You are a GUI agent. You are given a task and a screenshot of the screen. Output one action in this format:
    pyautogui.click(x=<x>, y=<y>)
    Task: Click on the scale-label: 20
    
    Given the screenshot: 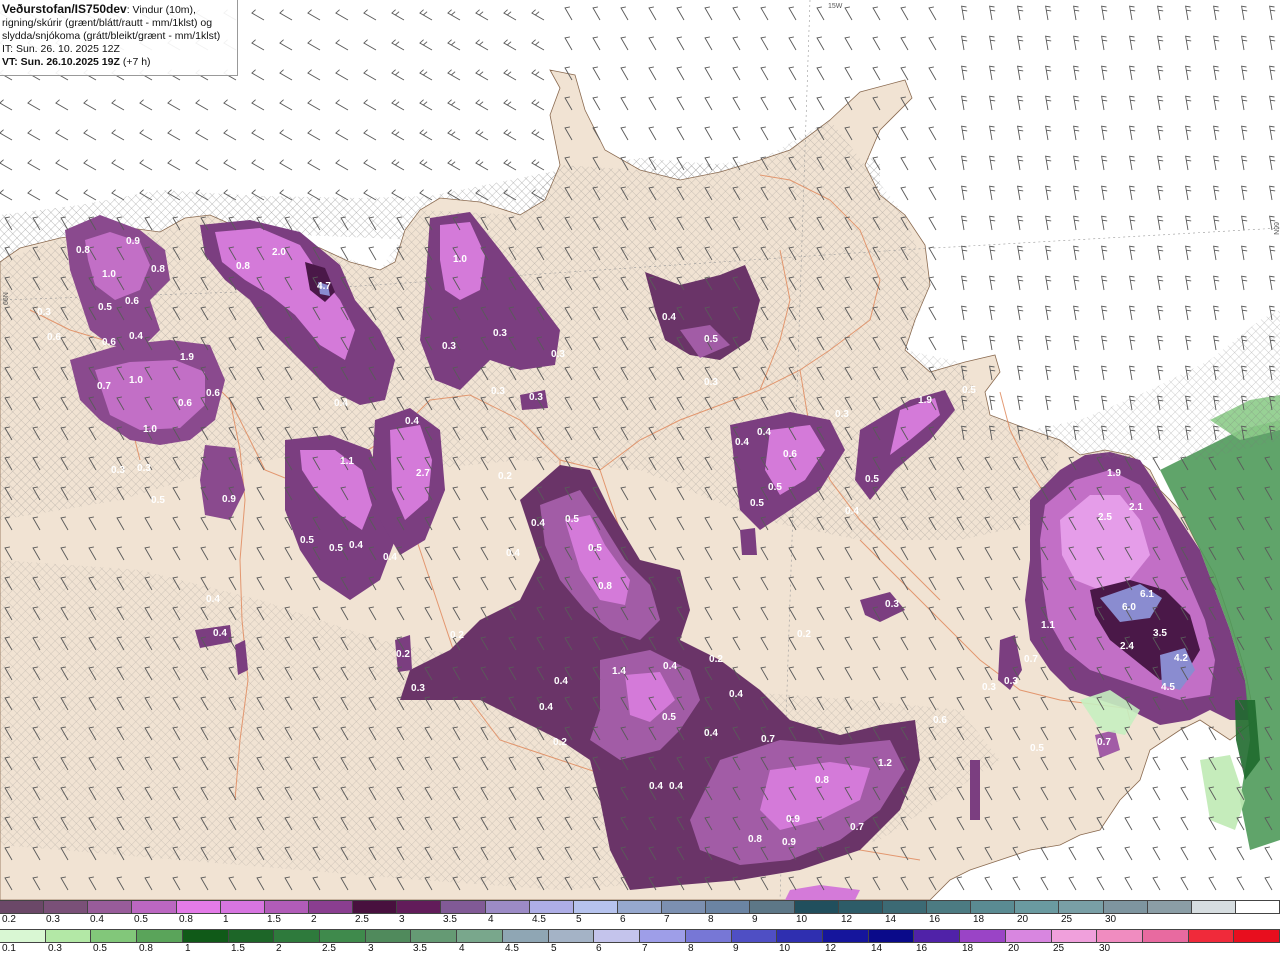 What is the action you would take?
    pyautogui.click(x=1014, y=948)
    